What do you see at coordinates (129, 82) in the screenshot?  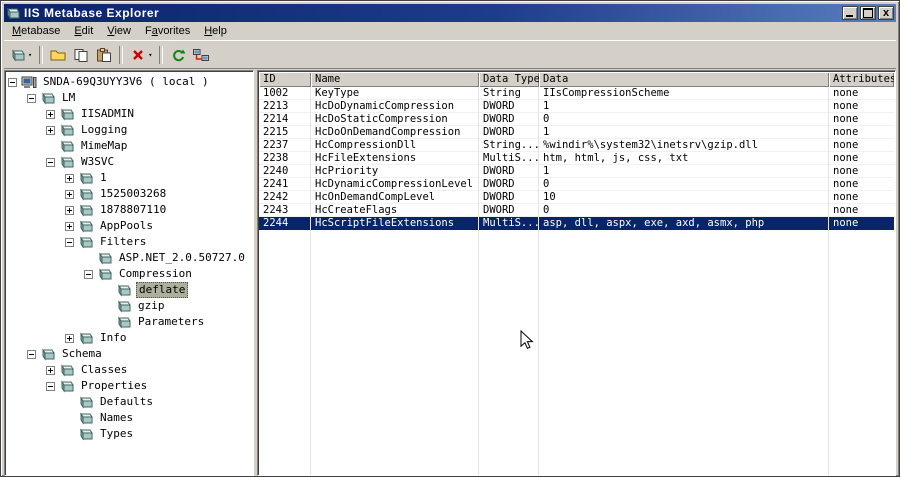 I see `tree-item-snda-69q3uyy3v6-local: SNDA-69Q3UYY3V6 ( local )` at bounding box center [129, 82].